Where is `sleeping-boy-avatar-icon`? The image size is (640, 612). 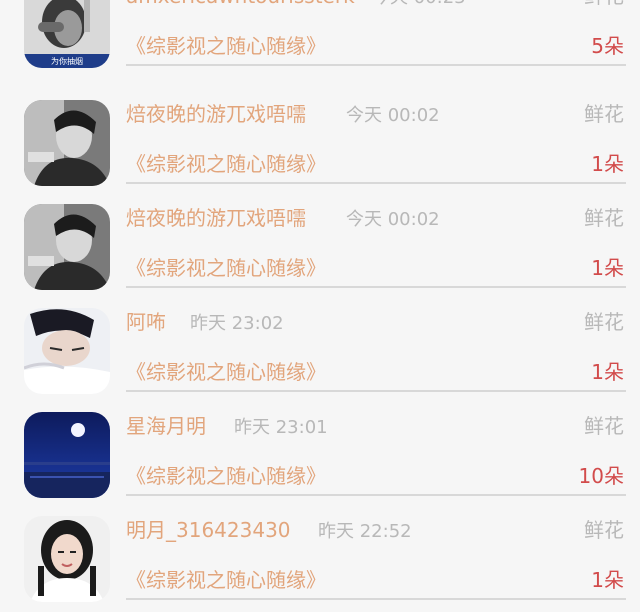 sleeping-boy-avatar-icon is located at coordinates (67, 351).